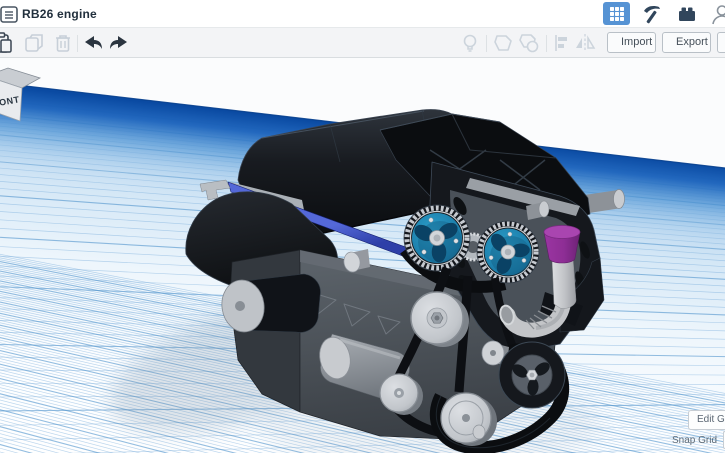  I want to click on header-view-buttons, so click(664, 13).